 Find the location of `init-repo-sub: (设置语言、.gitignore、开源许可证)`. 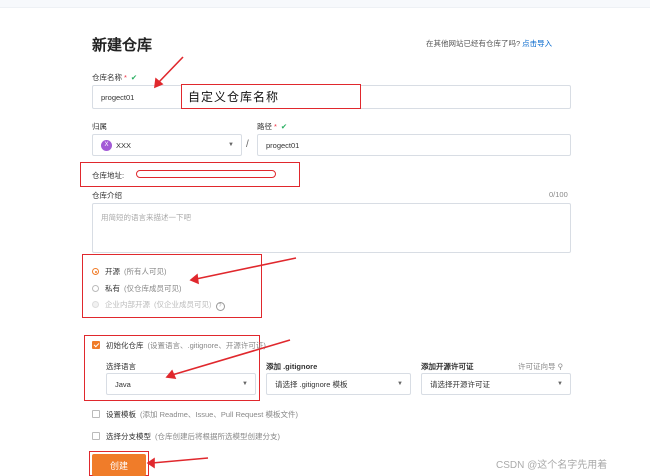

init-repo-sub: (设置语言、.gitignore、开源许可证) is located at coordinates (206, 345).